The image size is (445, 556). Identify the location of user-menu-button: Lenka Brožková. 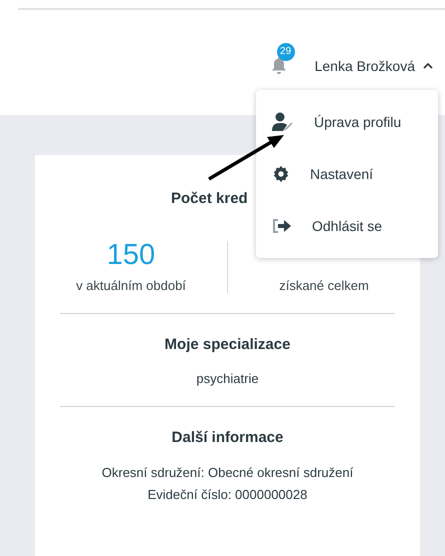
(373, 66).